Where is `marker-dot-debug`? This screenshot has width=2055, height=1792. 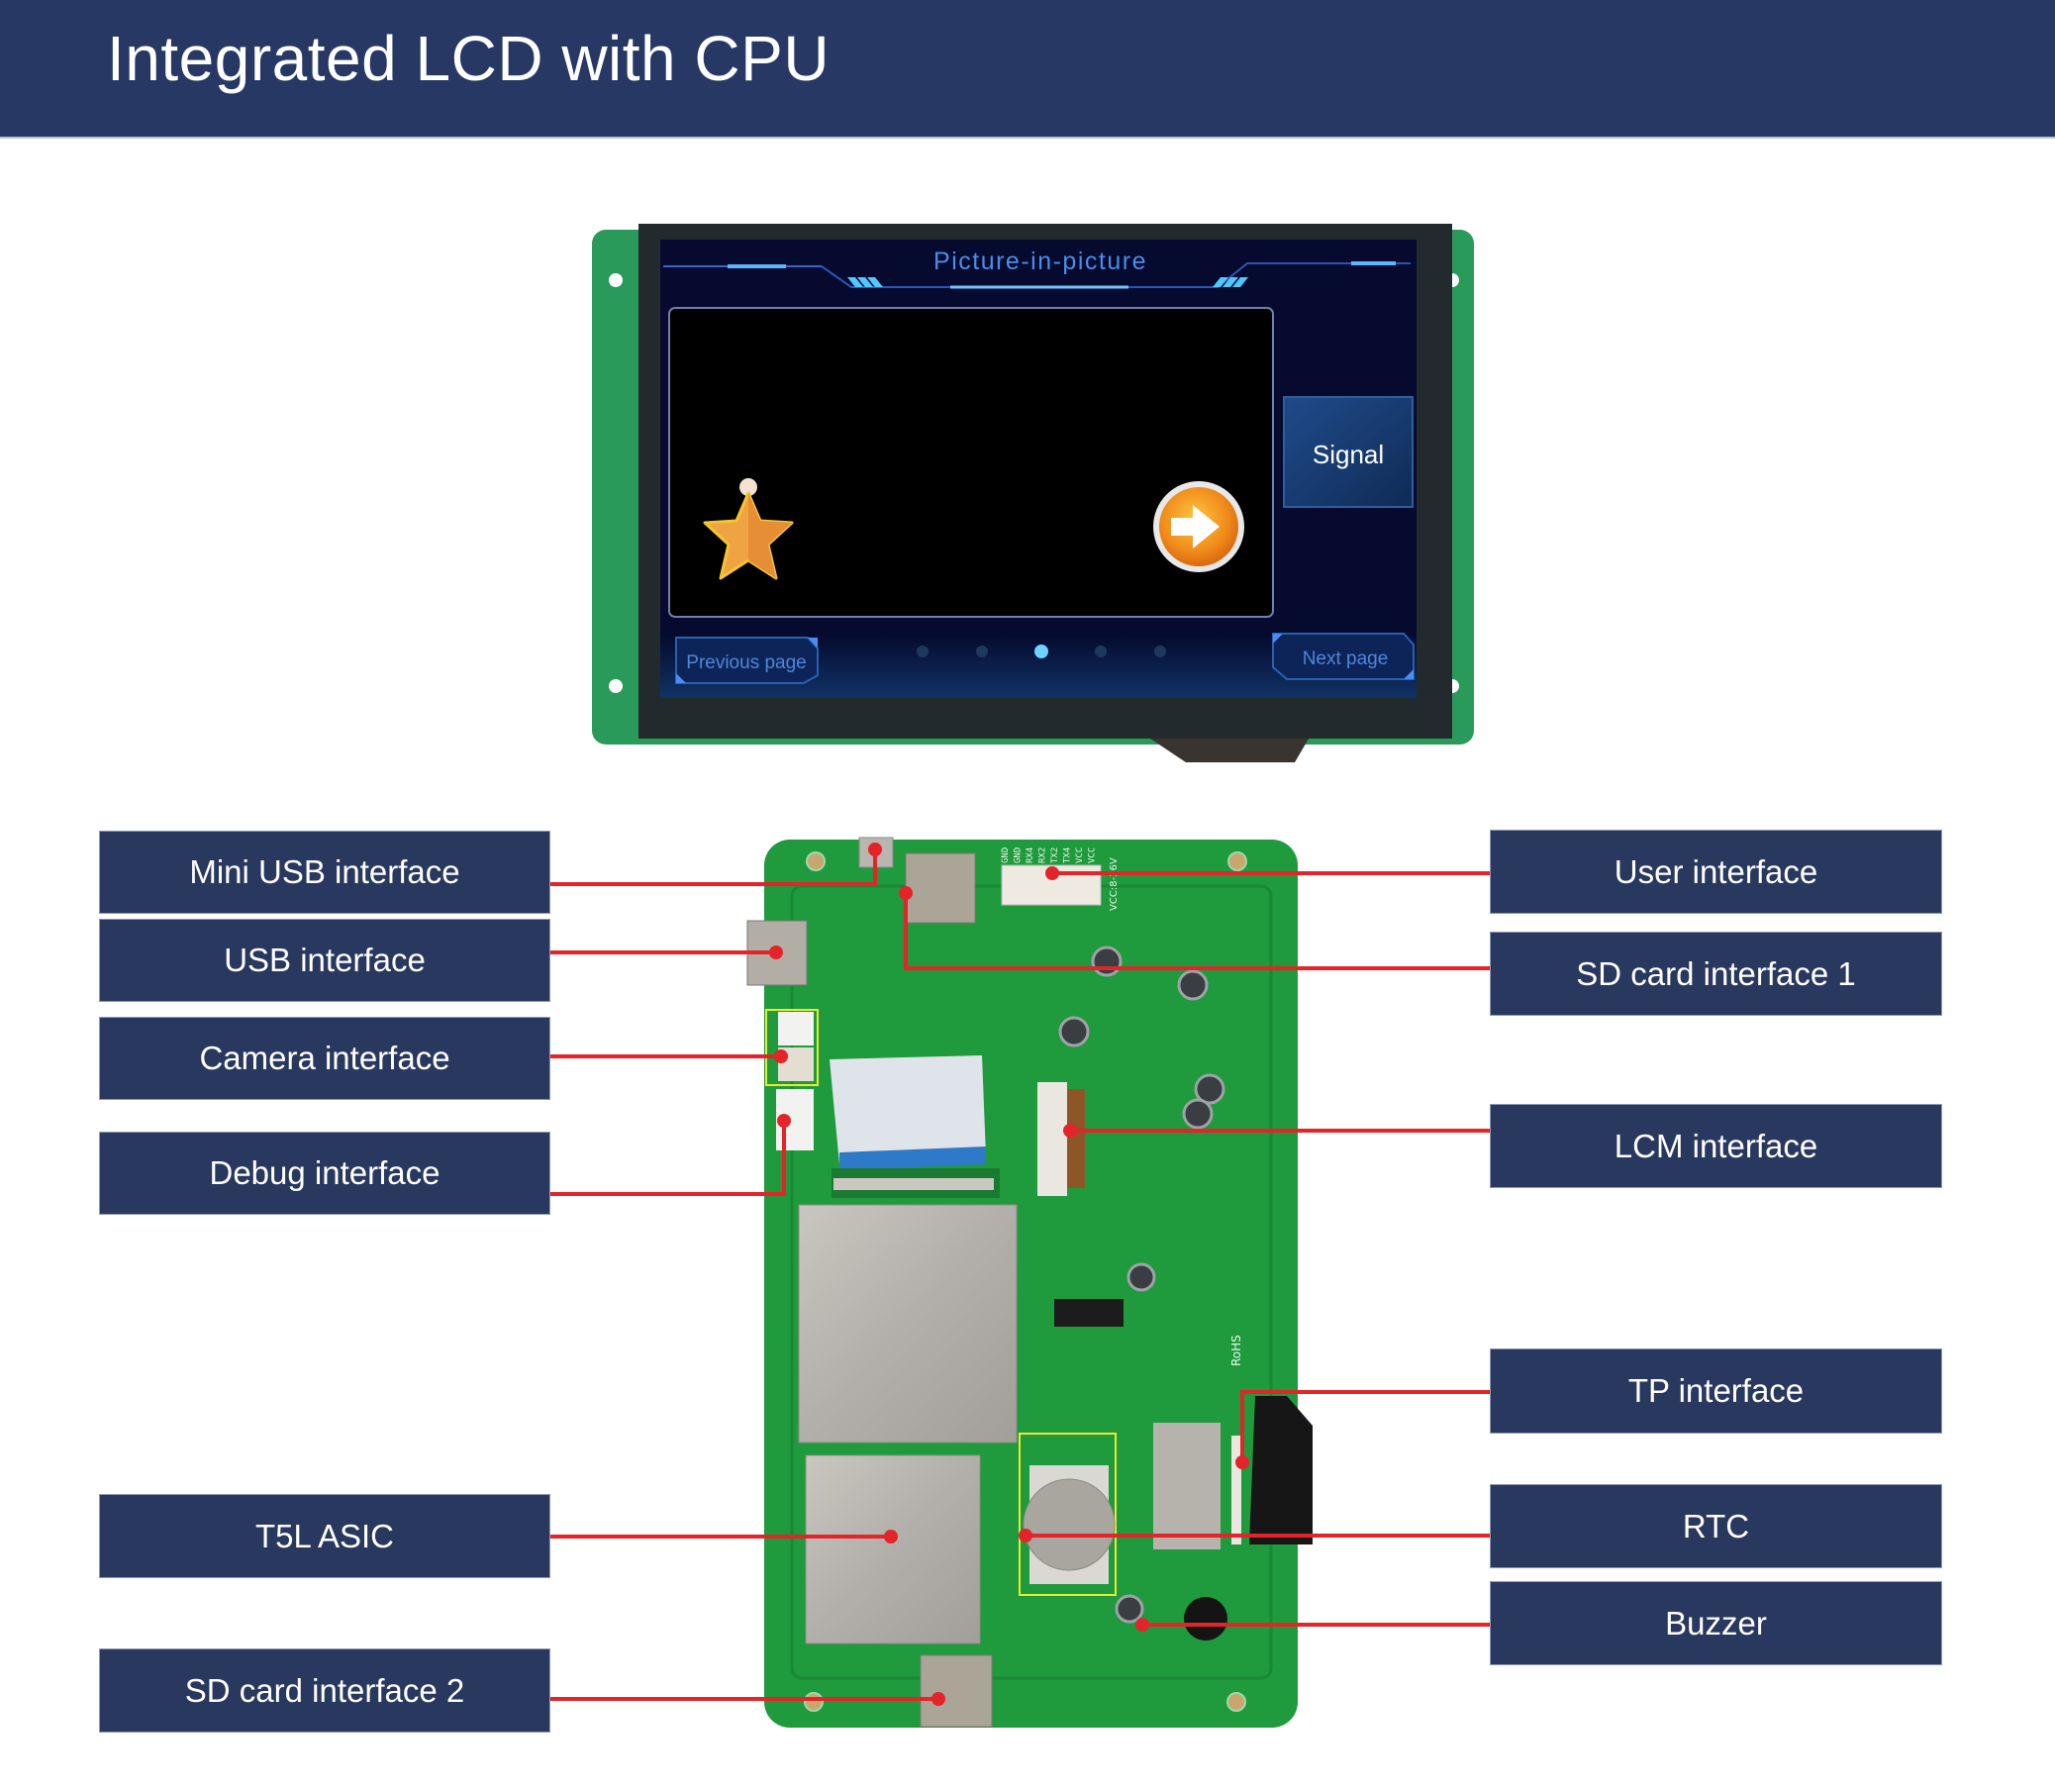 marker-dot-debug is located at coordinates (784, 1121).